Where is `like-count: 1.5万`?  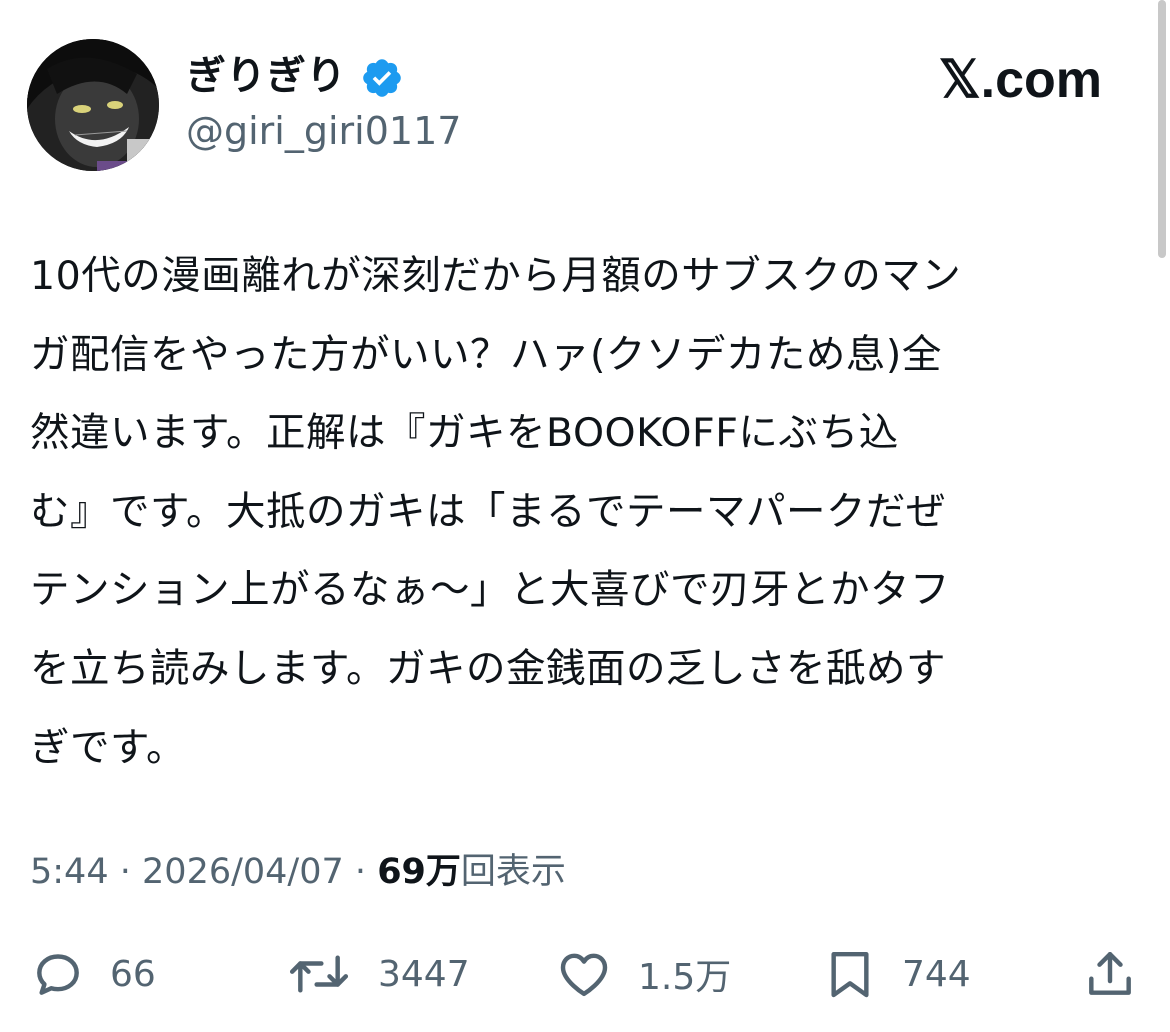
like-count: 1.5万 is located at coordinates (685, 977).